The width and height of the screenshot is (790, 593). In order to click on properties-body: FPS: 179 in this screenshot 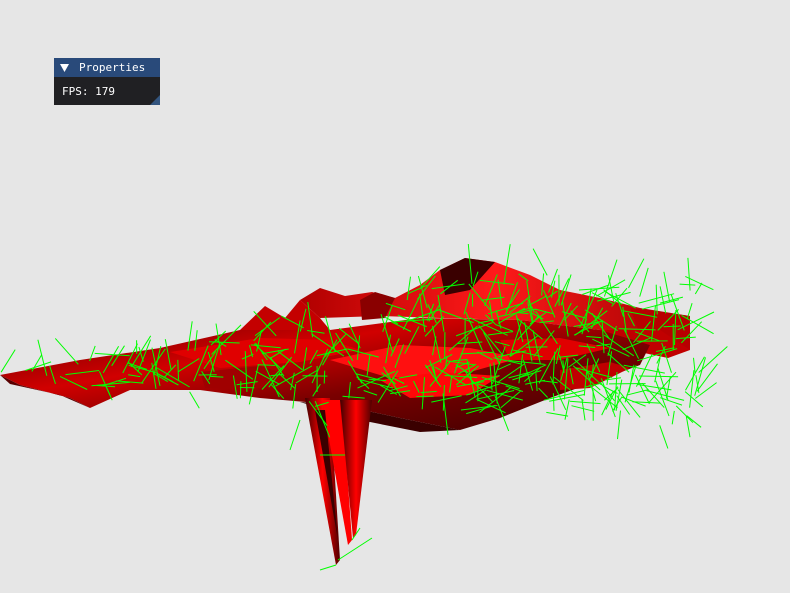, I will do `click(88, 91)`.